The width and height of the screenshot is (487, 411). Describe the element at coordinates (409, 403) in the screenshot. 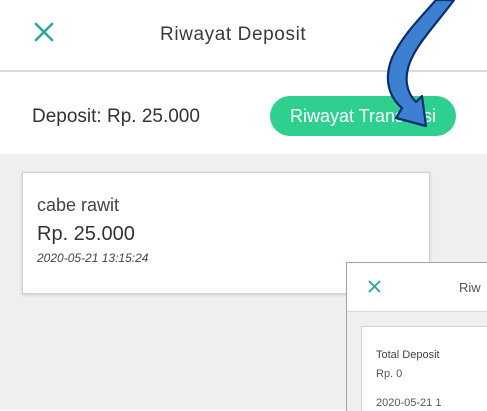

I see `item-timestamp: 2020-05-21 1` at that location.